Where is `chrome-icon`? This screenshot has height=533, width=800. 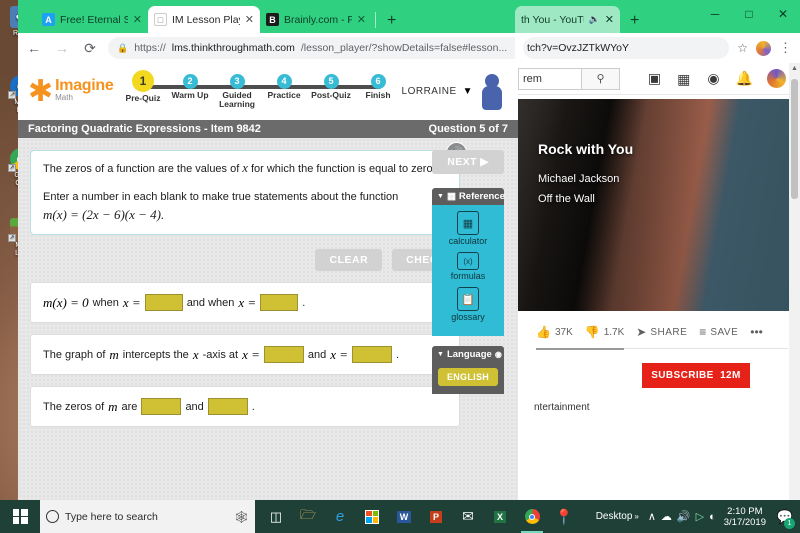
chrome-icon is located at coordinates (532, 516).